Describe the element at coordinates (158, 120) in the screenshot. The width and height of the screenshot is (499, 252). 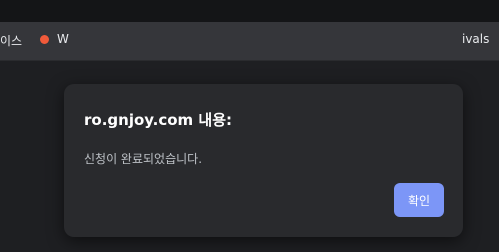
I see `dialog-title: ro.gnjoy.com 내용:` at that location.